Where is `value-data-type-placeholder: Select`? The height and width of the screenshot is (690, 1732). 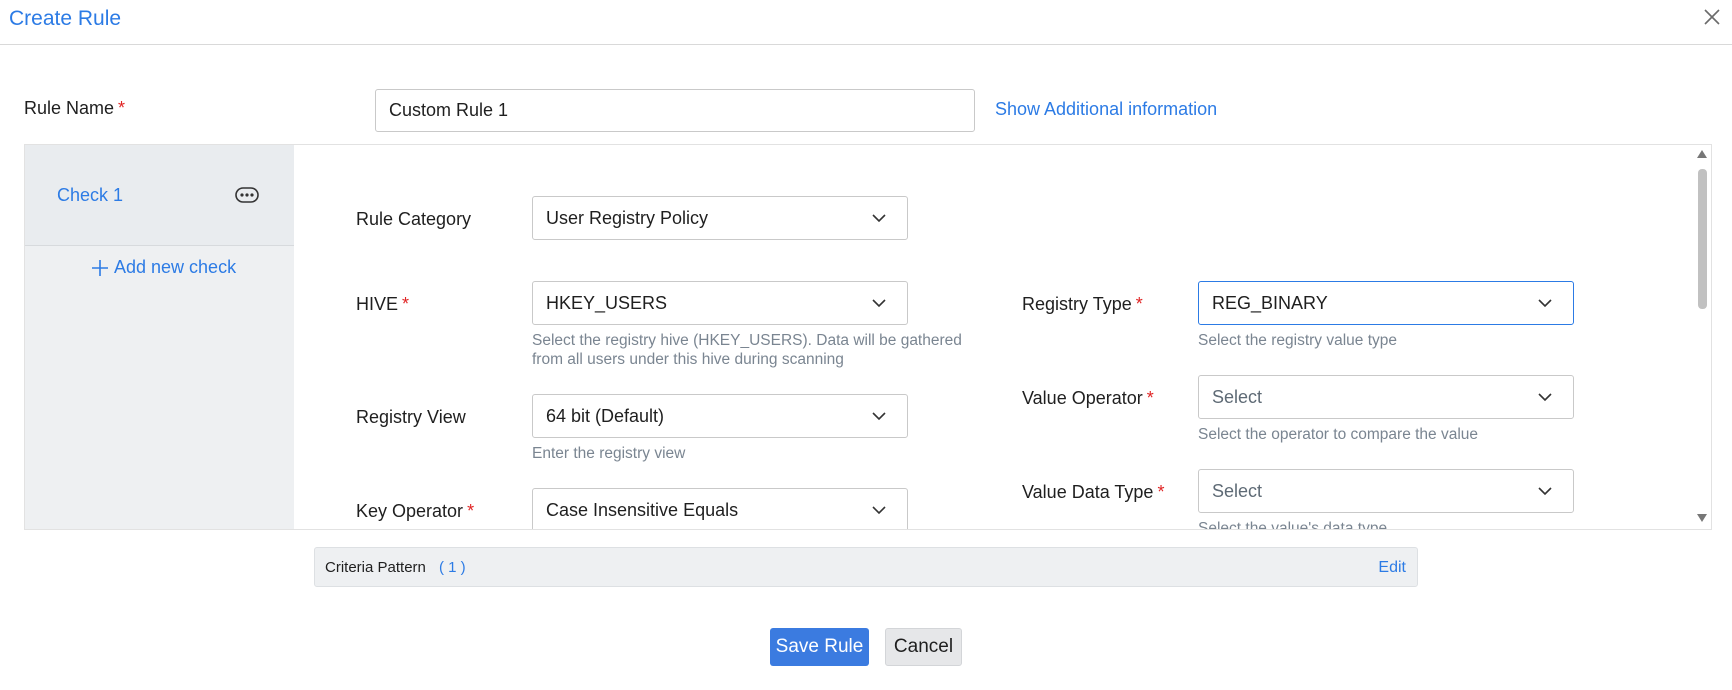 value-data-type-placeholder: Select is located at coordinates (1237, 490).